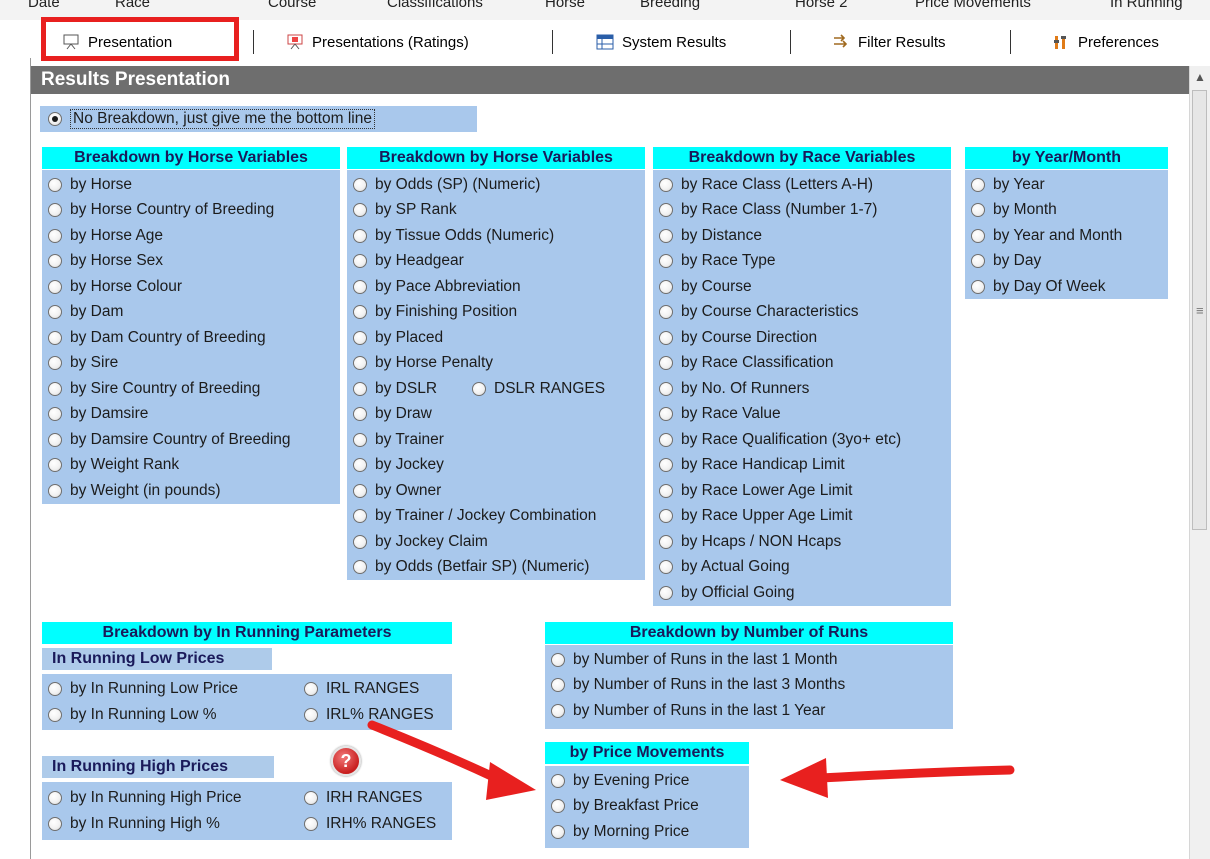  I want to click on arrow-diagonal-icon, so click(451, 760).